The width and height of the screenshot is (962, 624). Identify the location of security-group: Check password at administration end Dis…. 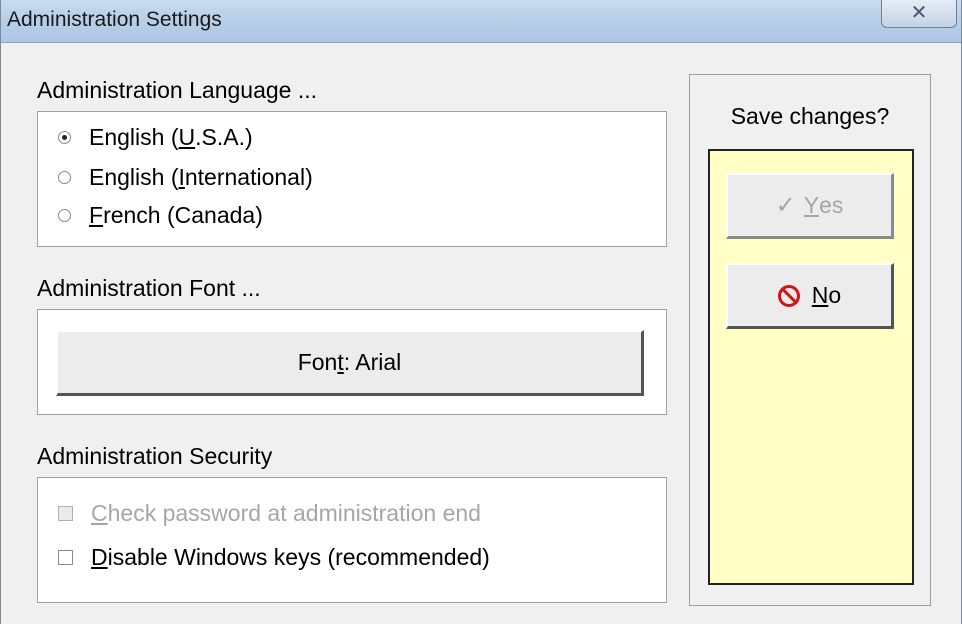
(352, 540).